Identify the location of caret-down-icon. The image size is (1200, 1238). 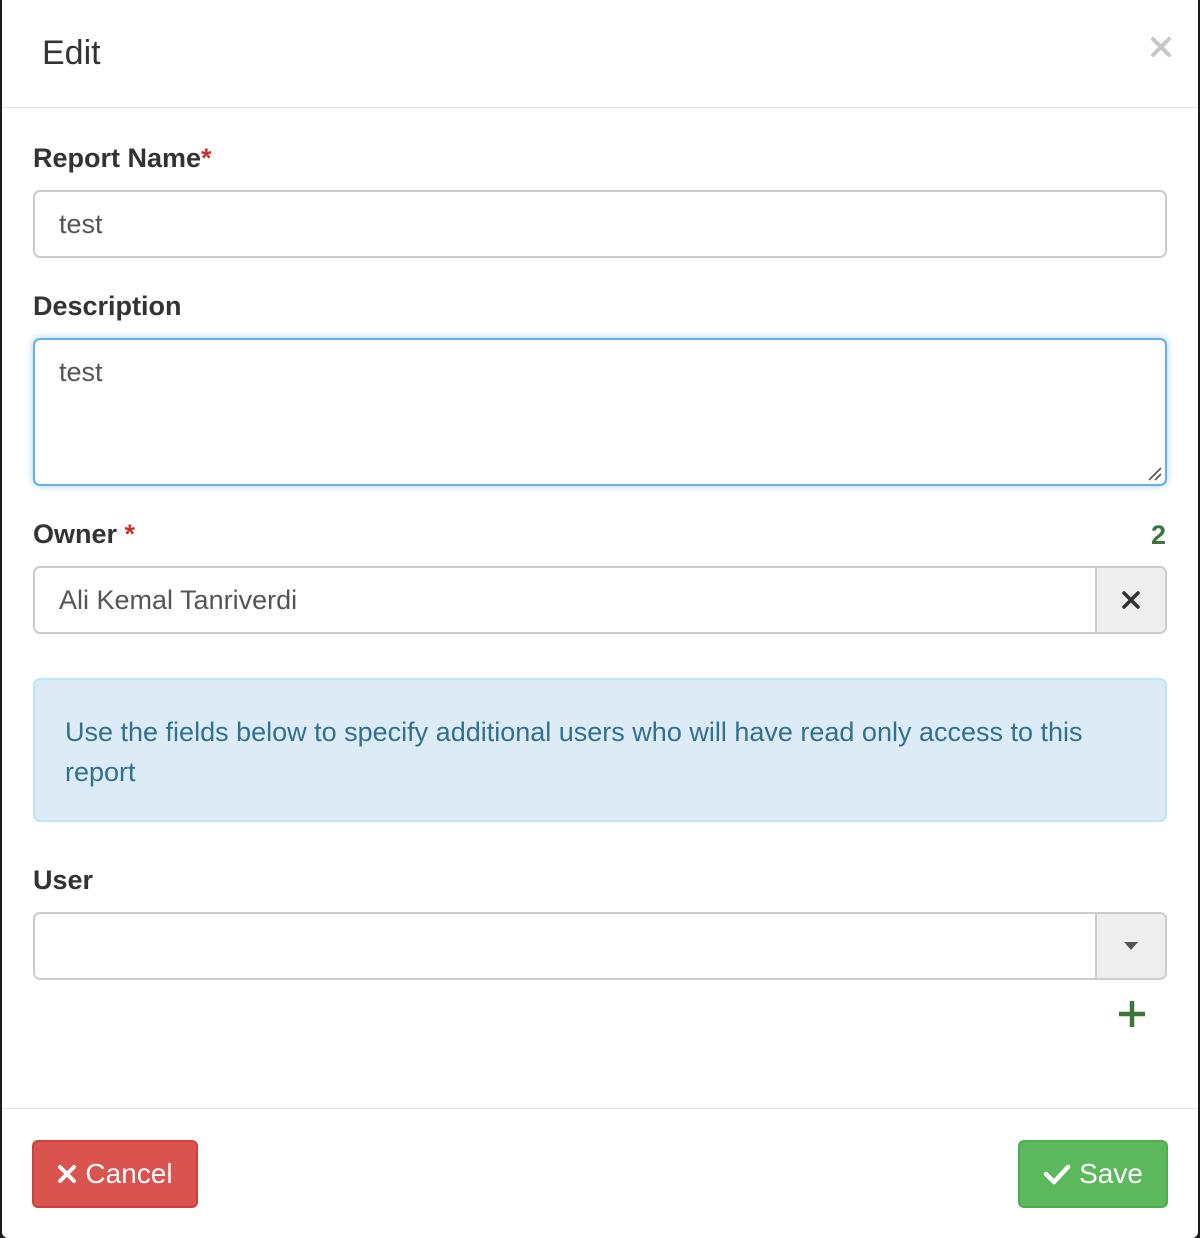
(1131, 946).